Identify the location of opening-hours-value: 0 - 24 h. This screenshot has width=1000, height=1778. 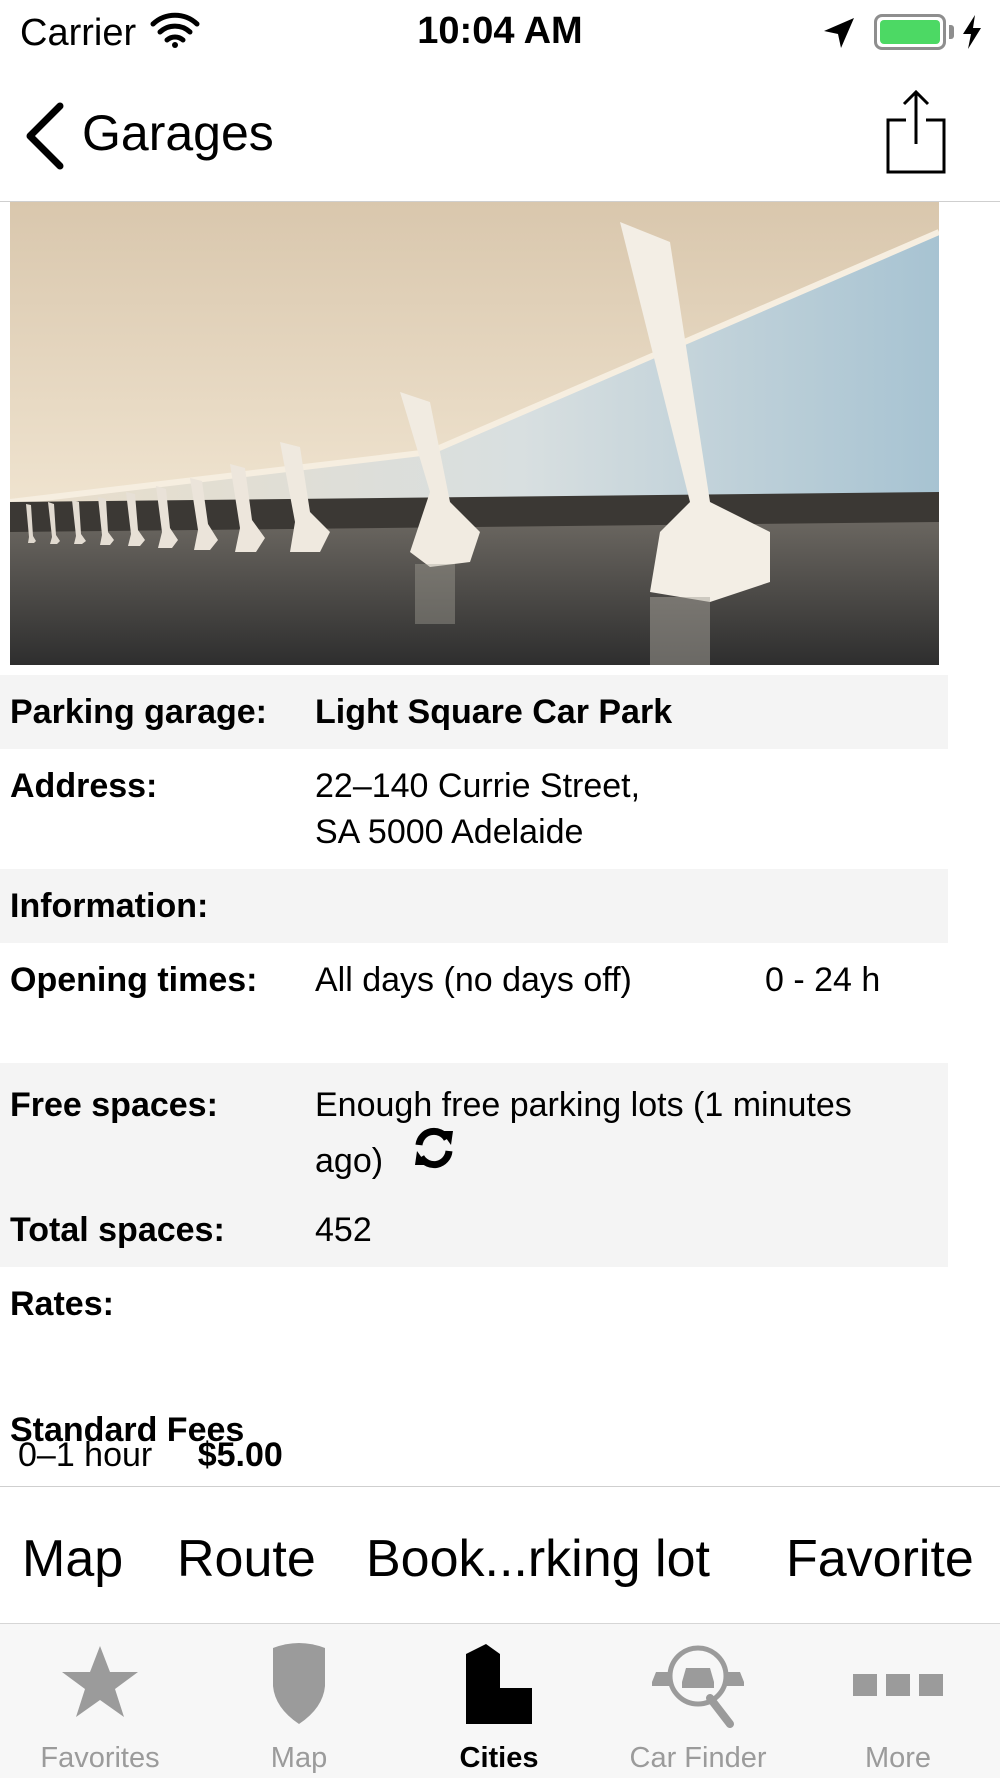
(823, 980).